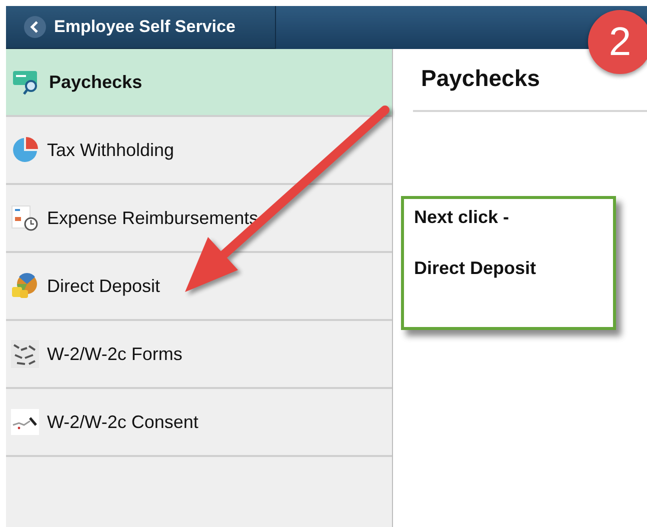 Image resolution: width=647 pixels, height=527 pixels. What do you see at coordinates (25, 286) in the screenshot?
I see `coins-pie-icon` at bounding box center [25, 286].